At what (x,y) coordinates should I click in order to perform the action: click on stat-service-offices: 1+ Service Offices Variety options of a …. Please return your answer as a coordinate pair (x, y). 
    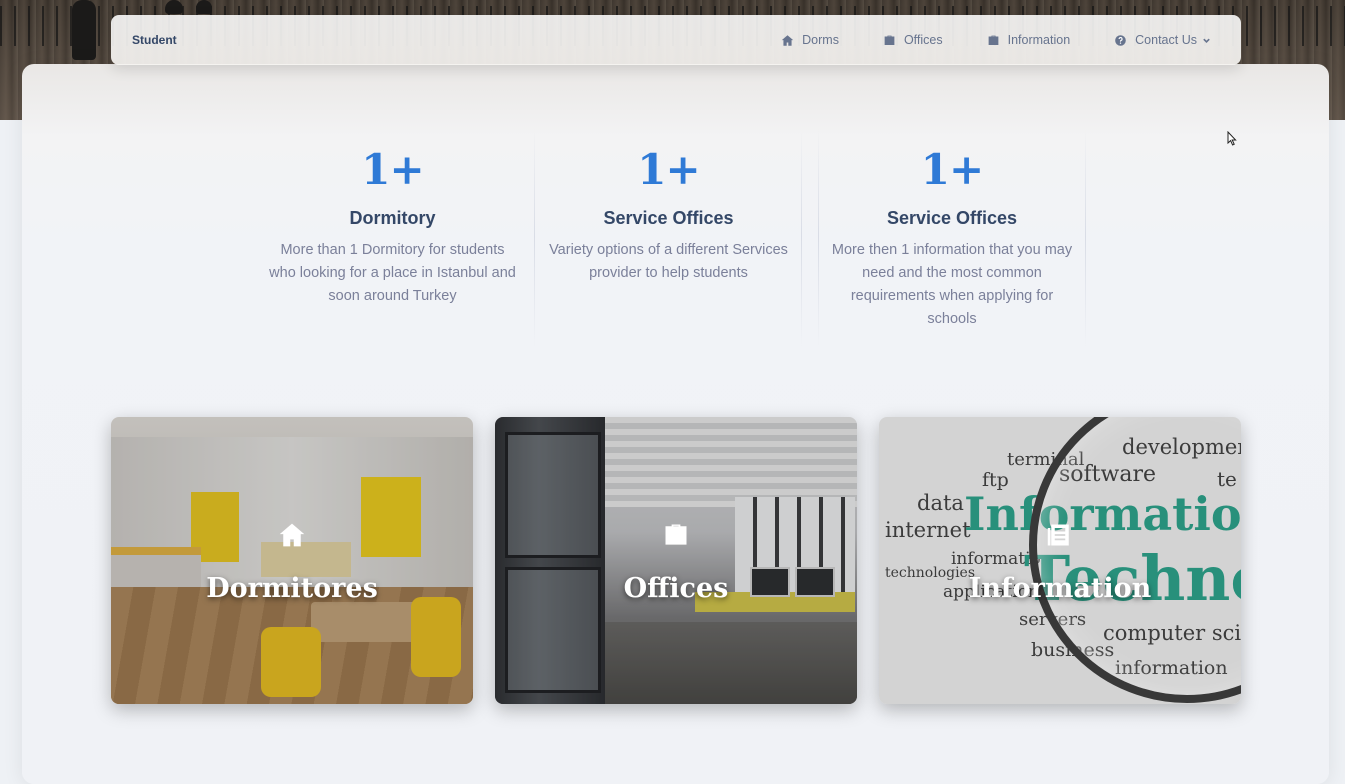
    Looking at the image, I should click on (668, 238).